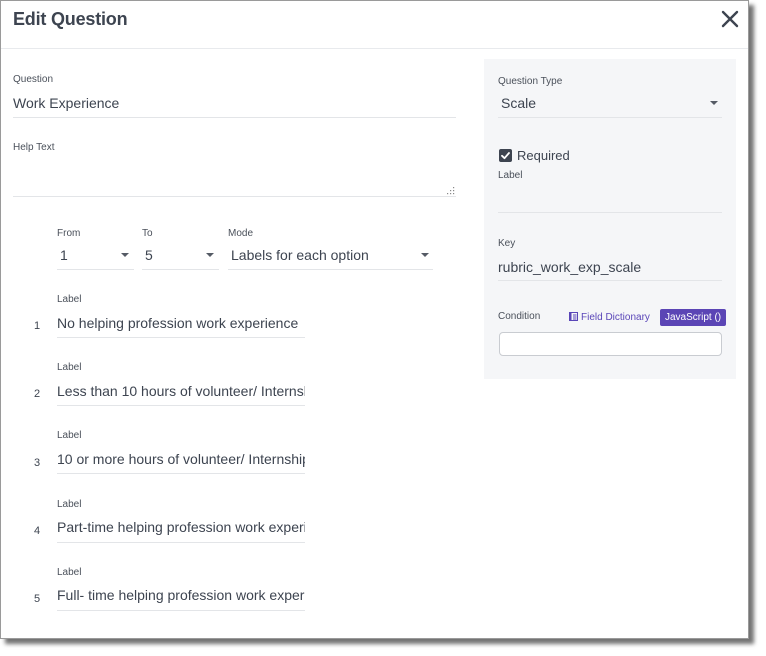 The image size is (766, 656). What do you see at coordinates (714, 103) in the screenshot?
I see `question-type-chevron-down-icon` at bounding box center [714, 103].